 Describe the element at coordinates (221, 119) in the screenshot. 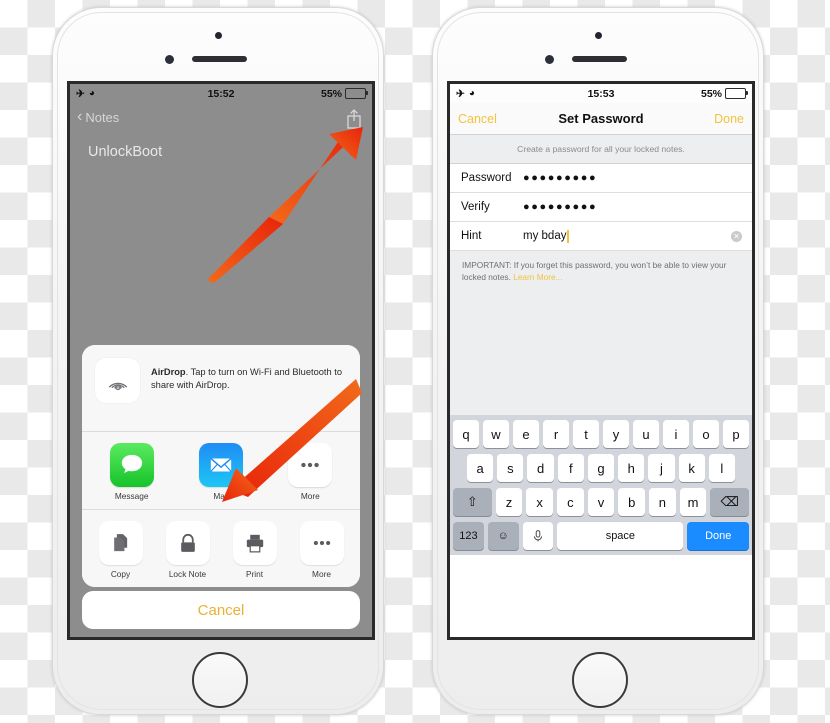

I see `notes-nav-bar: ‹ Notes` at that location.